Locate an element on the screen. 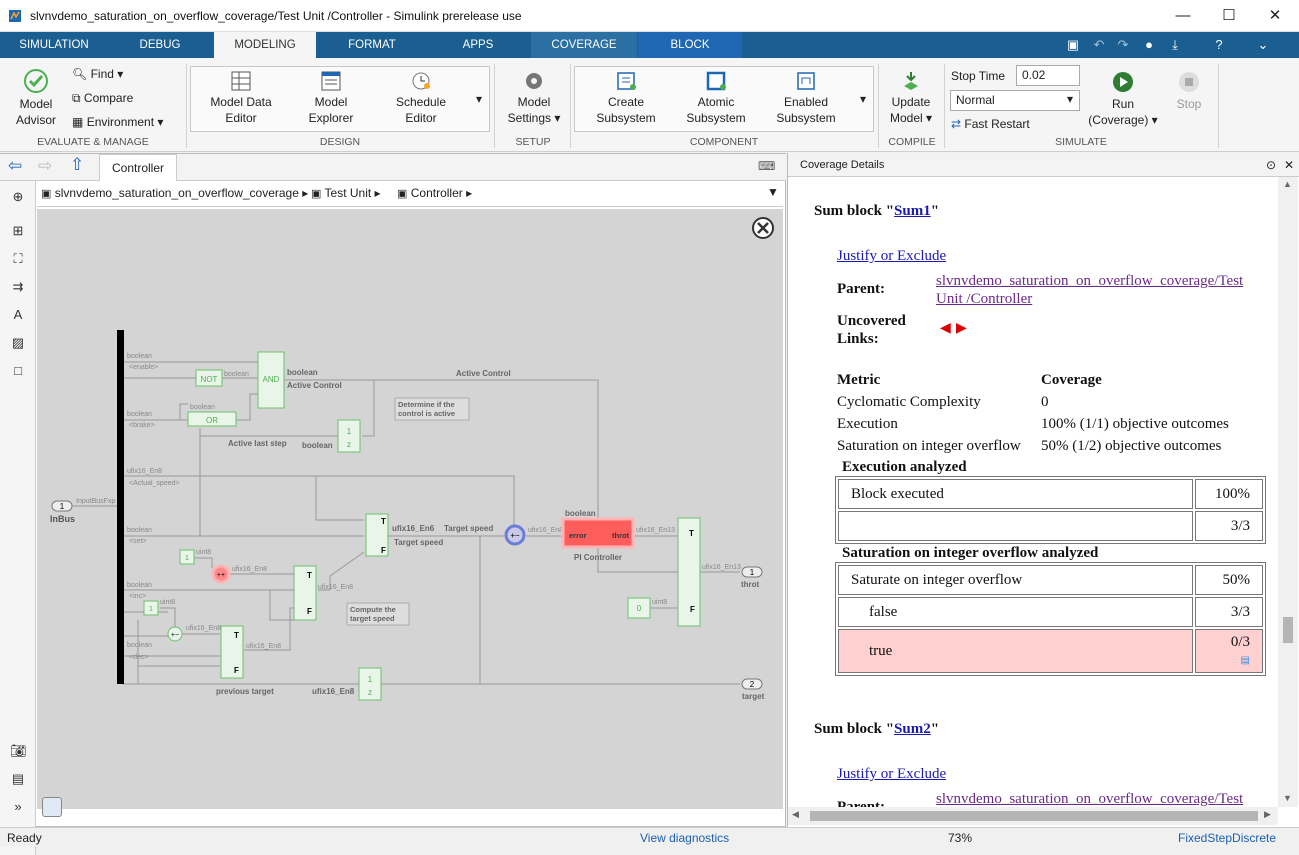 This screenshot has height=855, width=1299. table-row: 3/3 is located at coordinates (1050, 526).